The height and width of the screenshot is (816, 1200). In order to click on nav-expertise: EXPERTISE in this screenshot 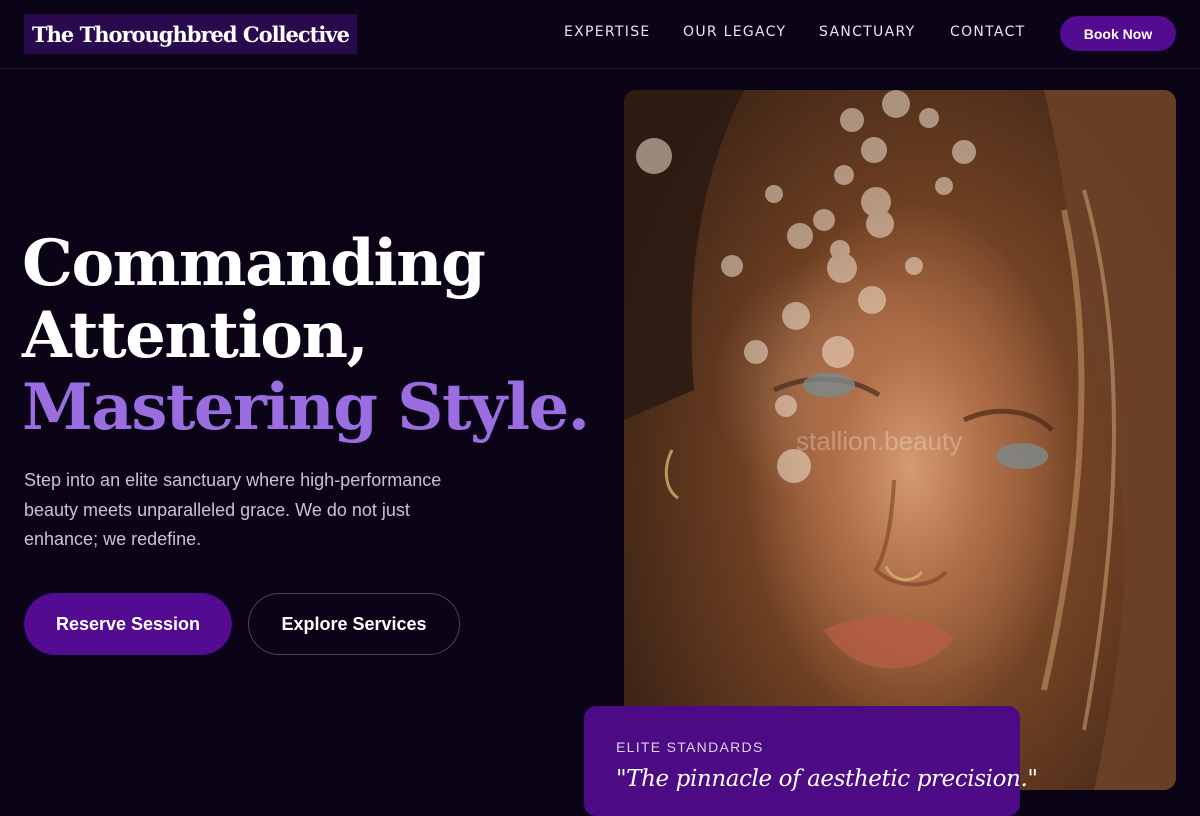, I will do `click(607, 32)`.